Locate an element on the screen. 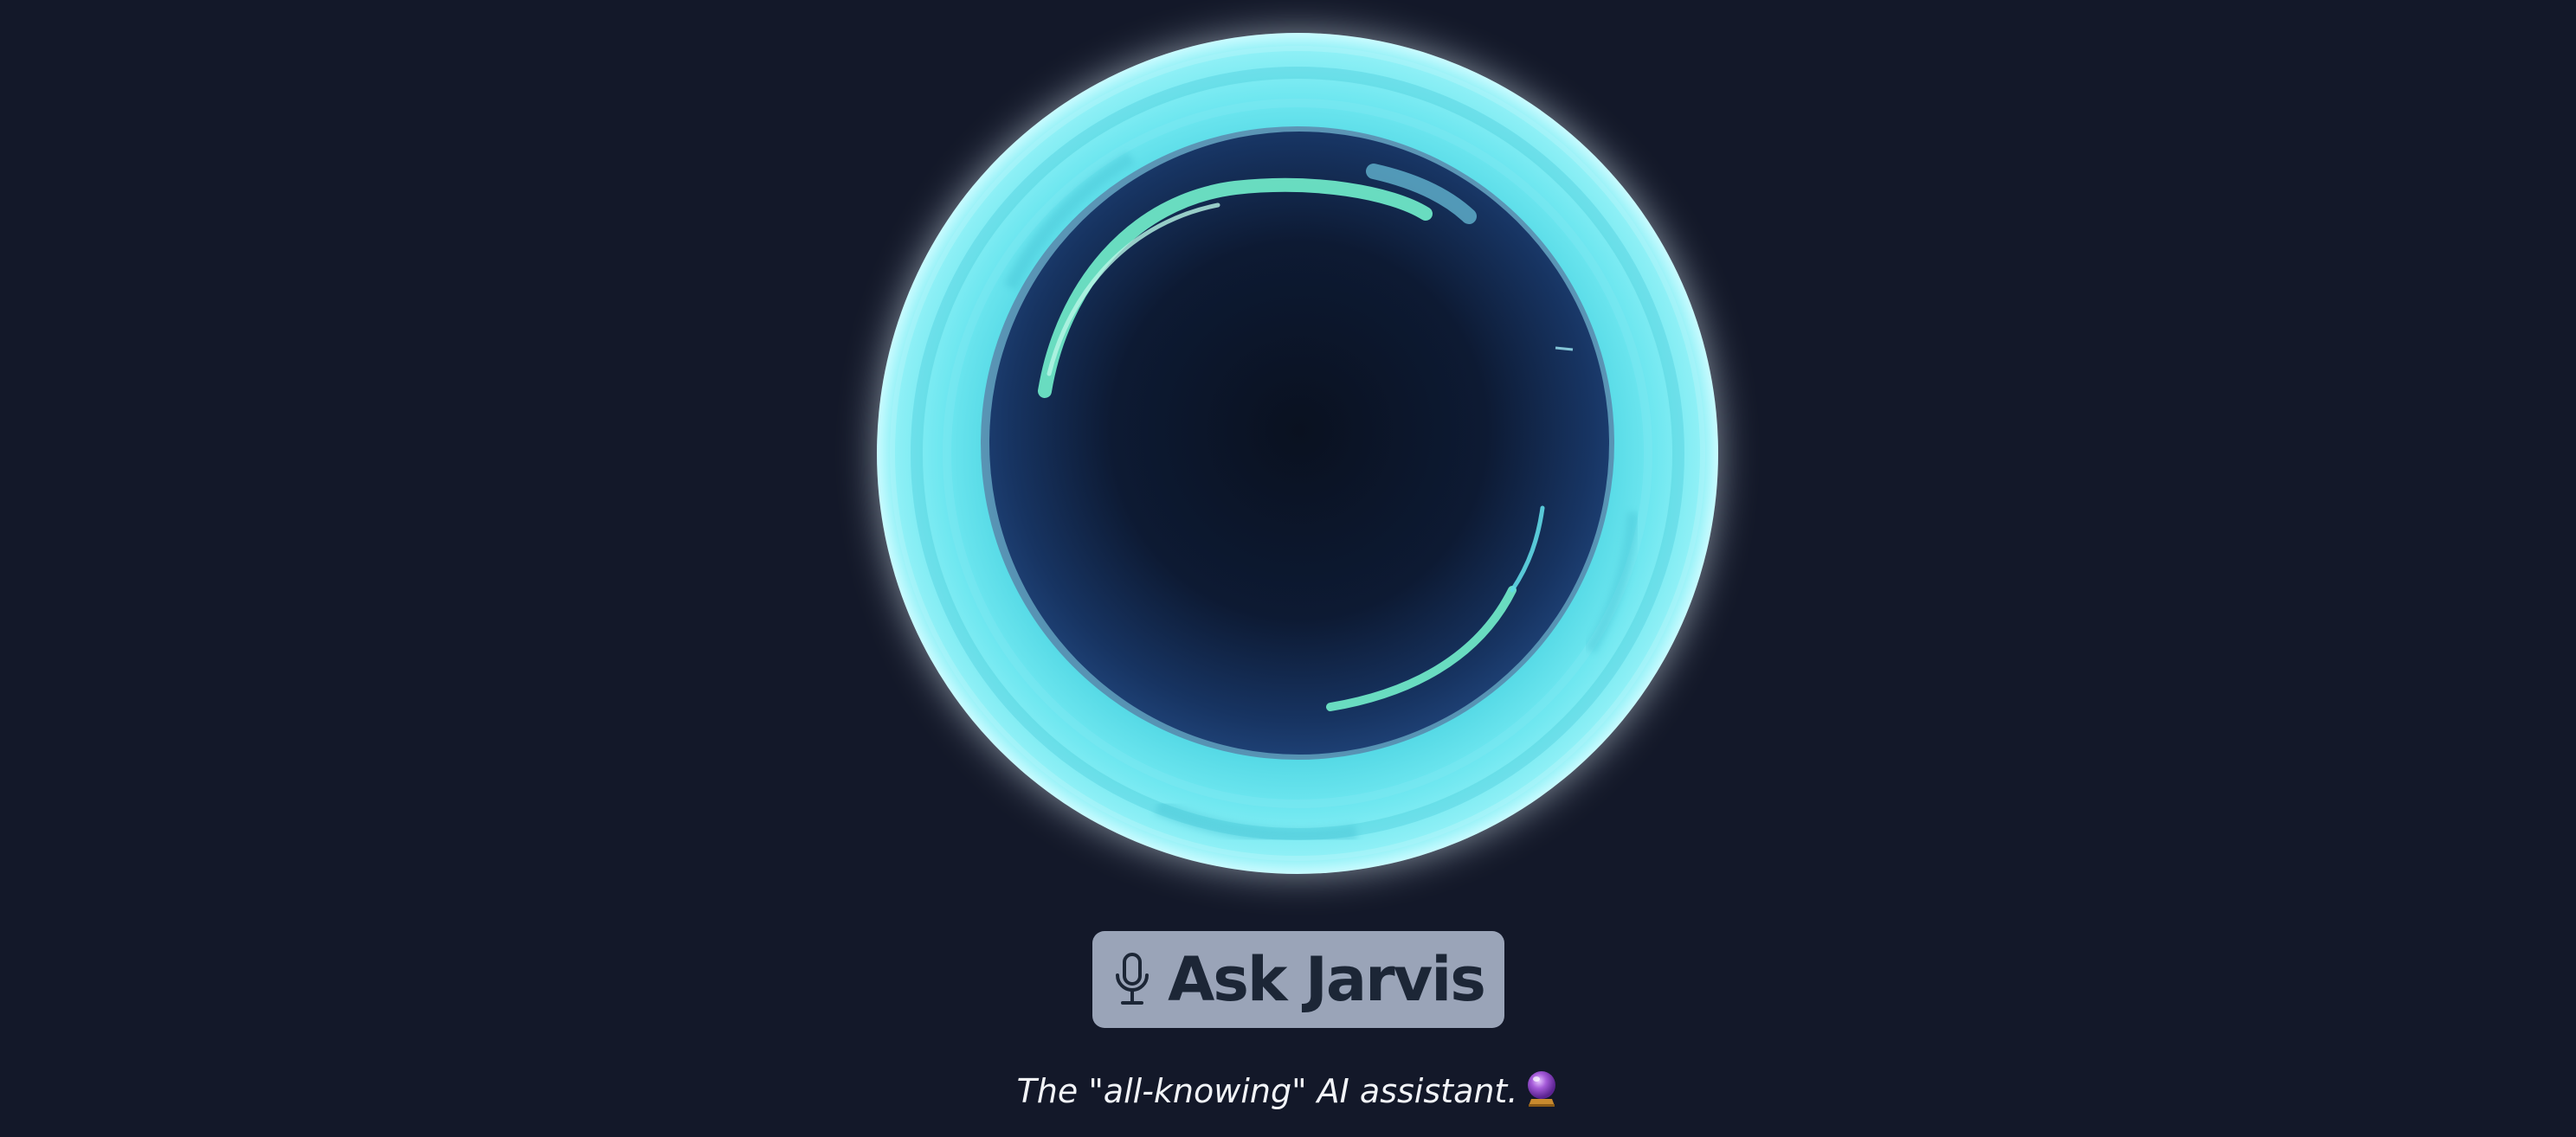  microphone-icon is located at coordinates (1132, 979).